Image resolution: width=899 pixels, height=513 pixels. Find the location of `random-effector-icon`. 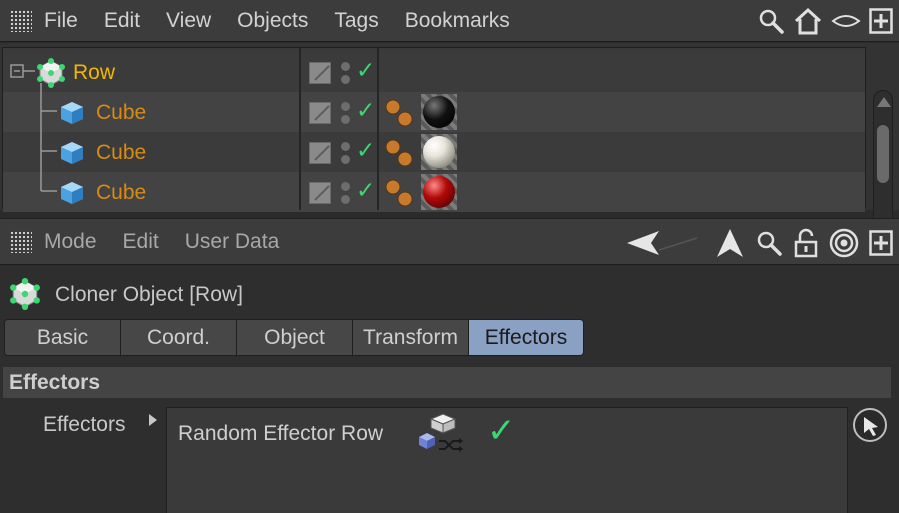

random-effector-icon is located at coordinates (441, 432).